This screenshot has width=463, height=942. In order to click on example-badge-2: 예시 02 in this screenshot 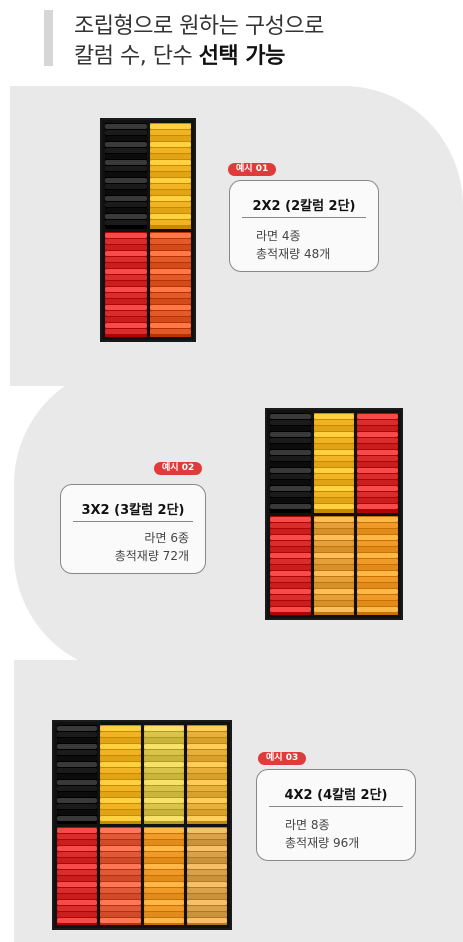, I will do `click(178, 468)`.